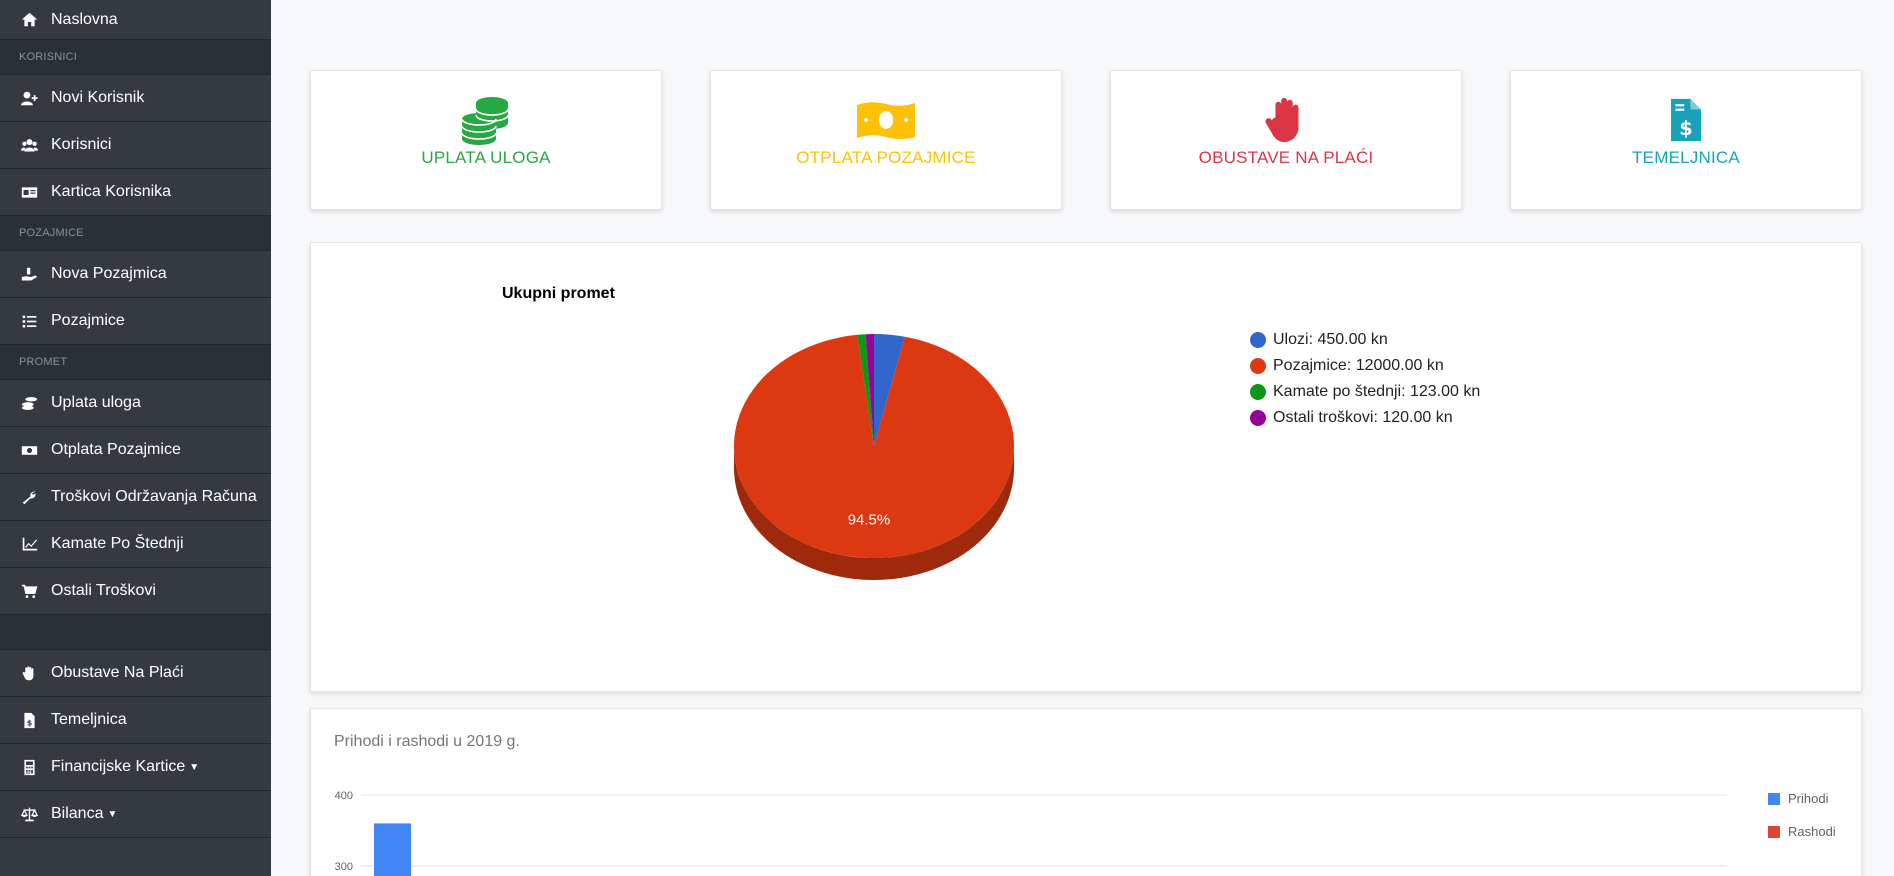  Describe the element at coordinates (96, 402) in the screenshot. I see `sidebar-item-label: Uplata uloga` at that location.